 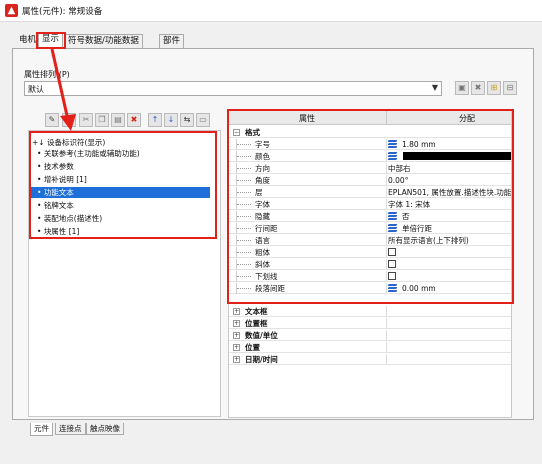 What do you see at coordinates (370, 311) in the screenshot?
I see `group-row-text-frame: + 文本框` at bounding box center [370, 311].